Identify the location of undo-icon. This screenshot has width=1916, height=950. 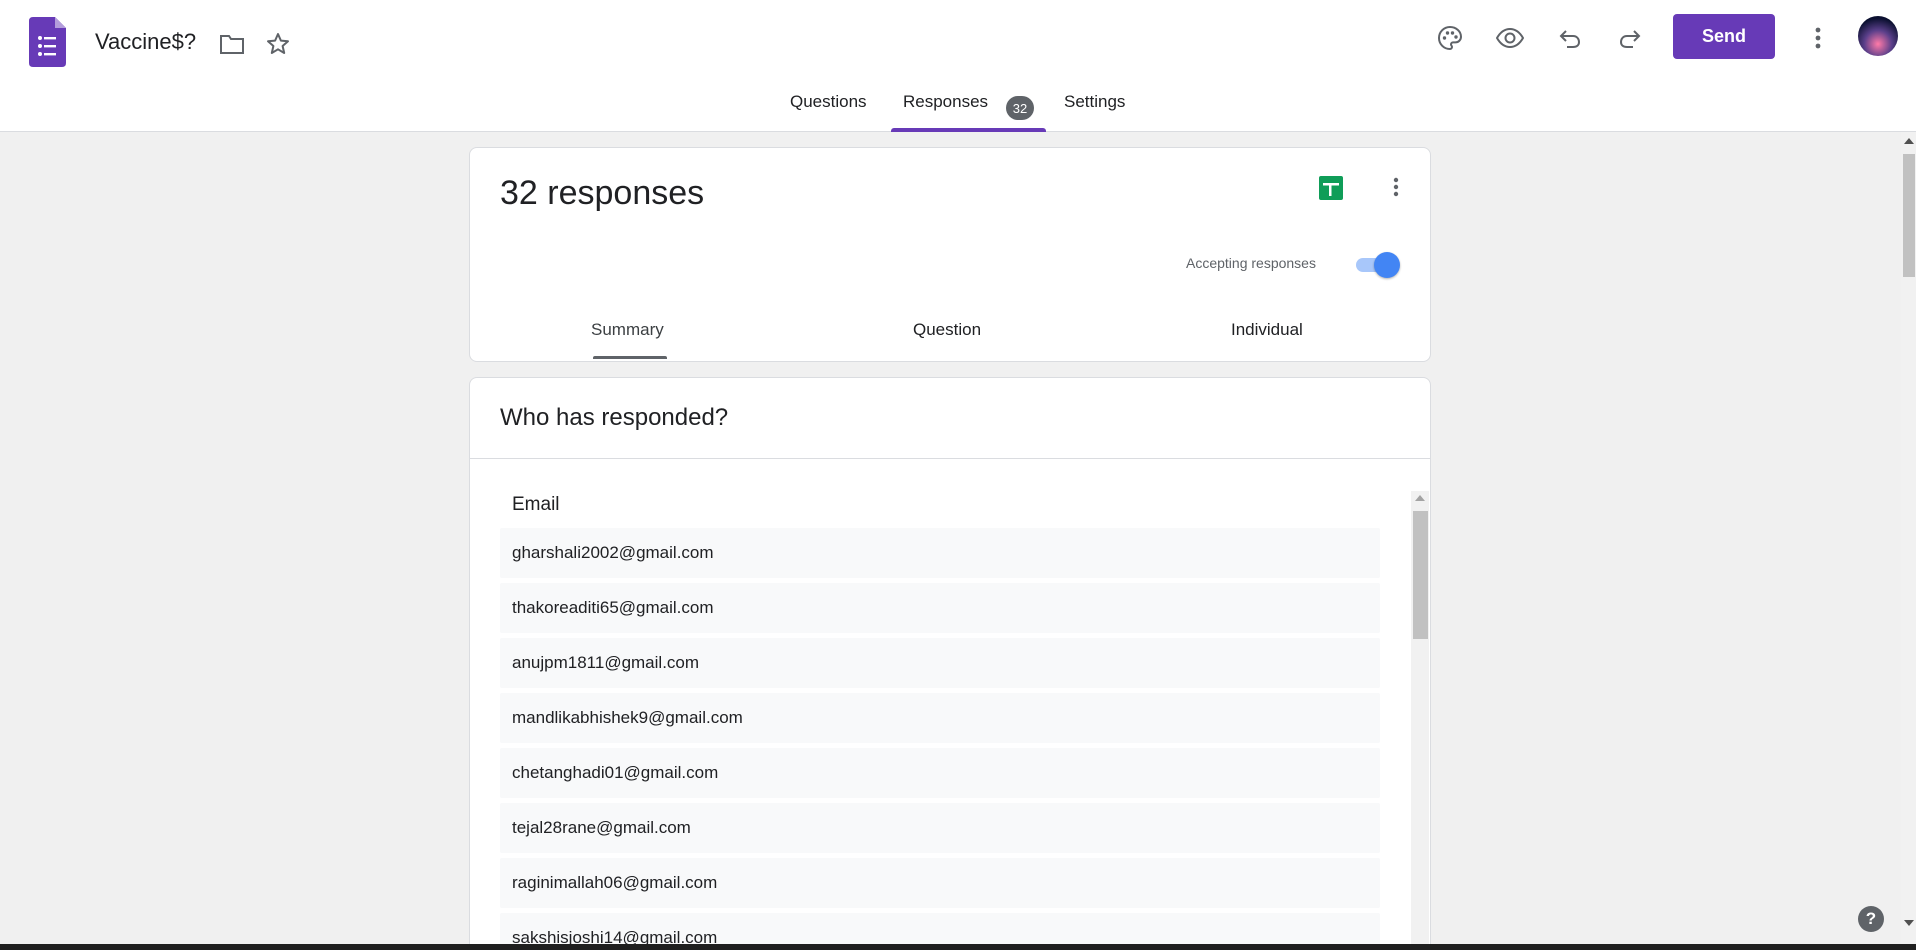
(1570, 38).